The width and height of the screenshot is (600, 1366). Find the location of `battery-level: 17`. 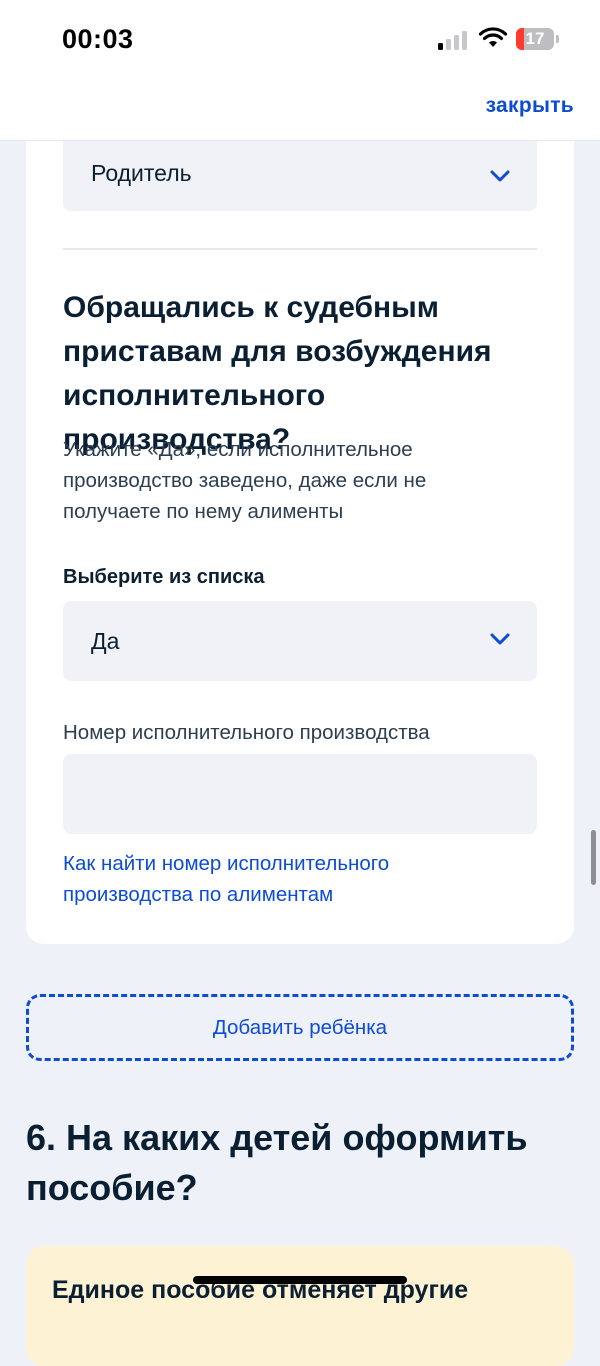

battery-level: 17 is located at coordinates (535, 38).